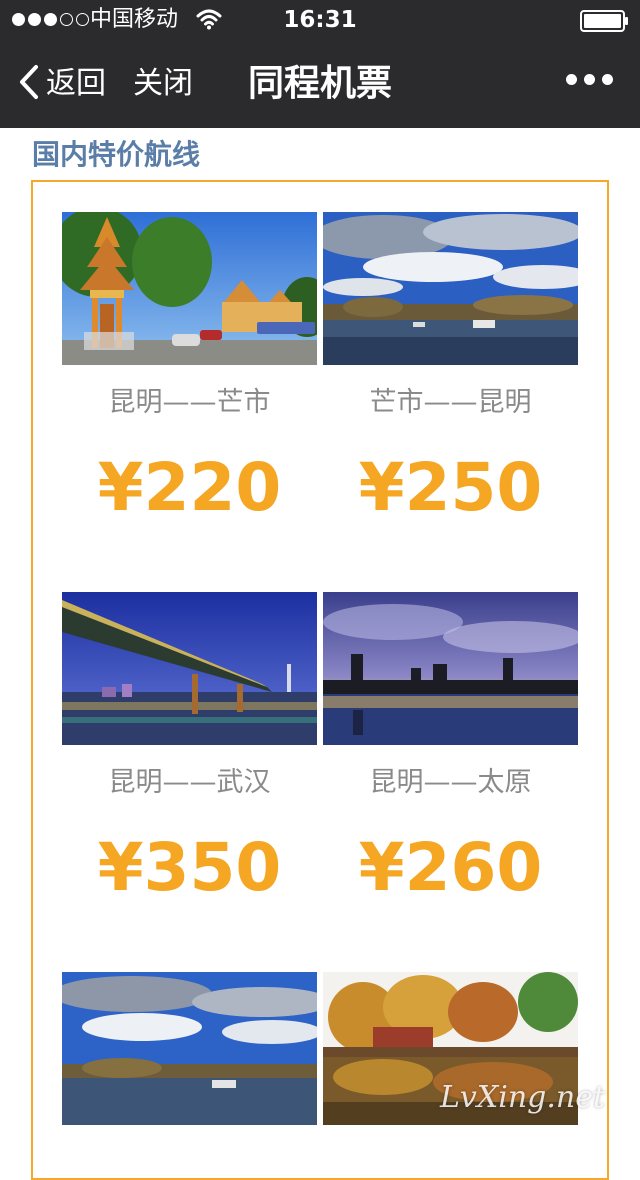 The image size is (640, 1180). I want to click on route-image-lake-clouds, so click(450, 288).